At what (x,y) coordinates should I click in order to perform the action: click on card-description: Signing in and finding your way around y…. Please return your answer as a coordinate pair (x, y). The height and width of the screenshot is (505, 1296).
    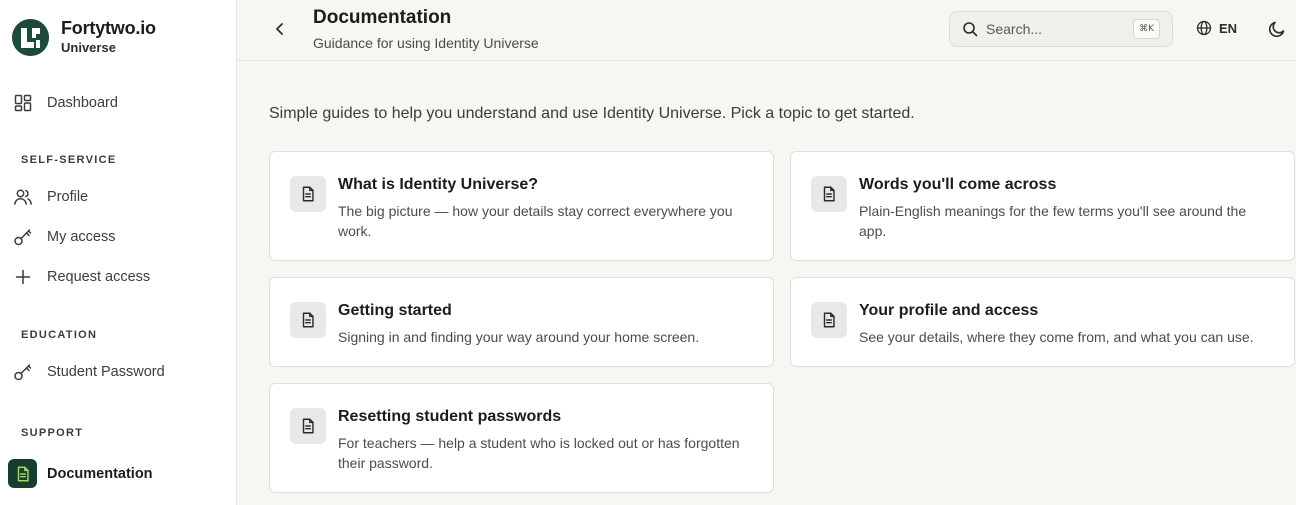
    Looking at the image, I should click on (519, 337).